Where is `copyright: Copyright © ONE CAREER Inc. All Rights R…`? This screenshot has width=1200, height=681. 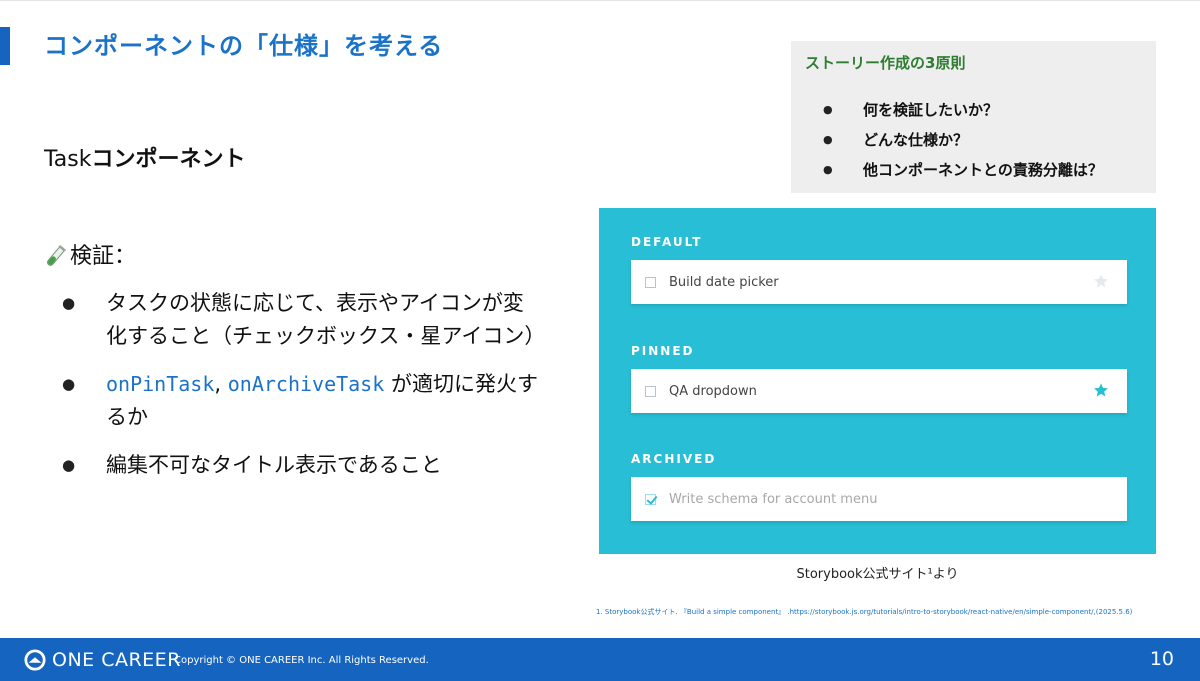
copyright: Copyright © ONE CAREER Inc. All Rights R… is located at coordinates (301, 660).